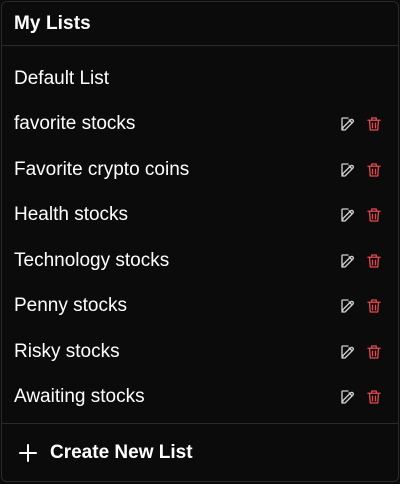  Describe the element at coordinates (200, 125) in the screenshot. I see `list-item: favorite stocks` at that location.